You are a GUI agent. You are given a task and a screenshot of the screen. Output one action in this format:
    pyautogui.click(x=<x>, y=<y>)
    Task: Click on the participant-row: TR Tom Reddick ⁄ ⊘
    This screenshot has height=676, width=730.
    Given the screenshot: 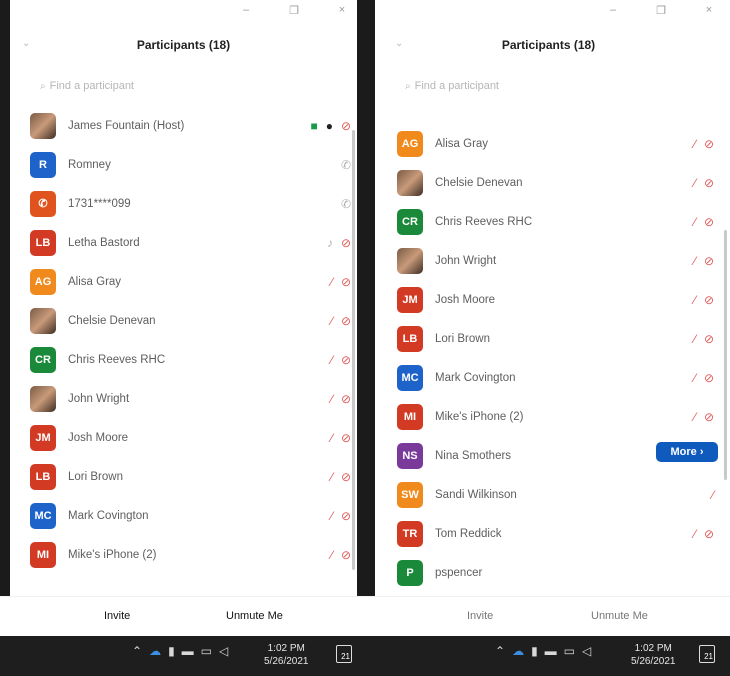 What is the action you would take?
    pyautogui.click(x=548, y=533)
    